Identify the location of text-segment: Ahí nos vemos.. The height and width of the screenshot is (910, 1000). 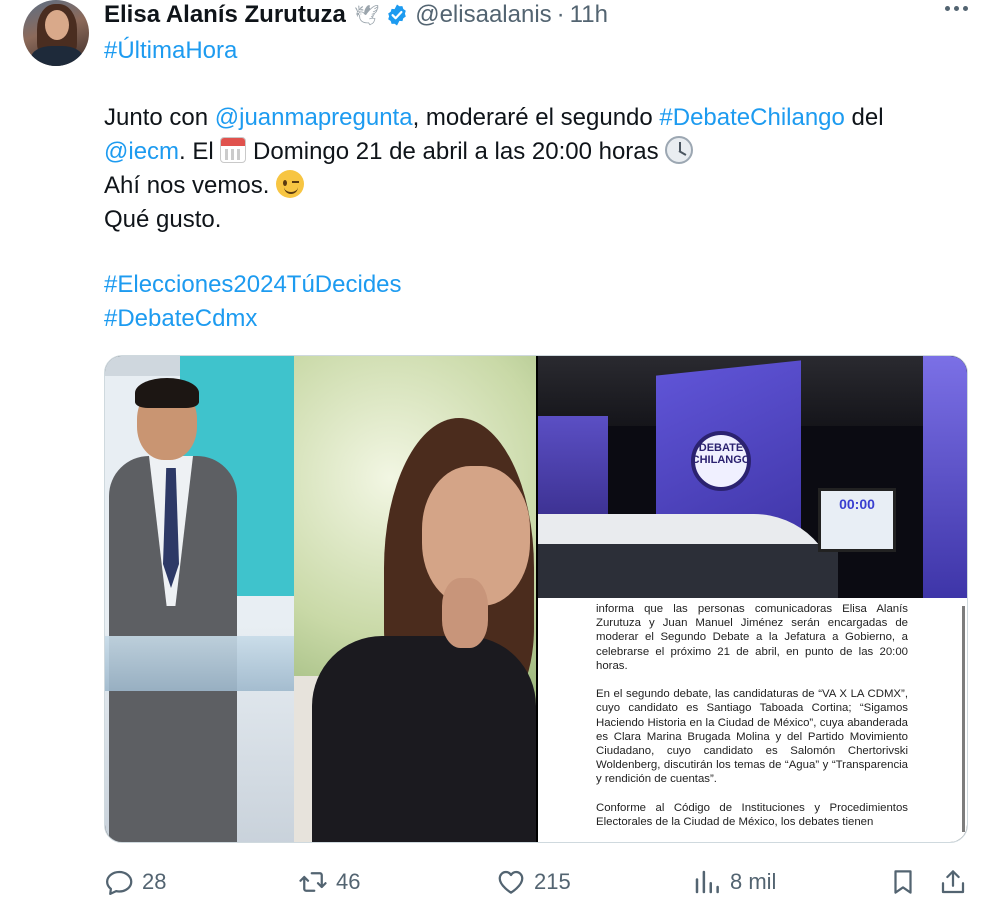
(190, 185).